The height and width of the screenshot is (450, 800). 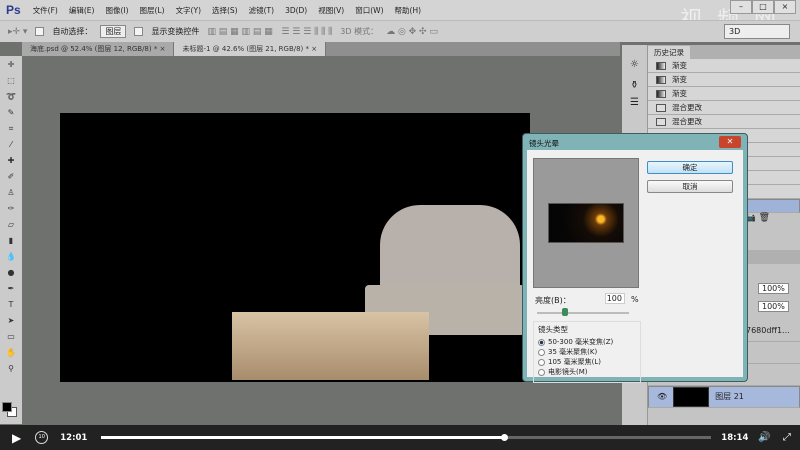 What do you see at coordinates (635, 299) in the screenshot?
I see `brightness-unit: %` at bounding box center [635, 299].